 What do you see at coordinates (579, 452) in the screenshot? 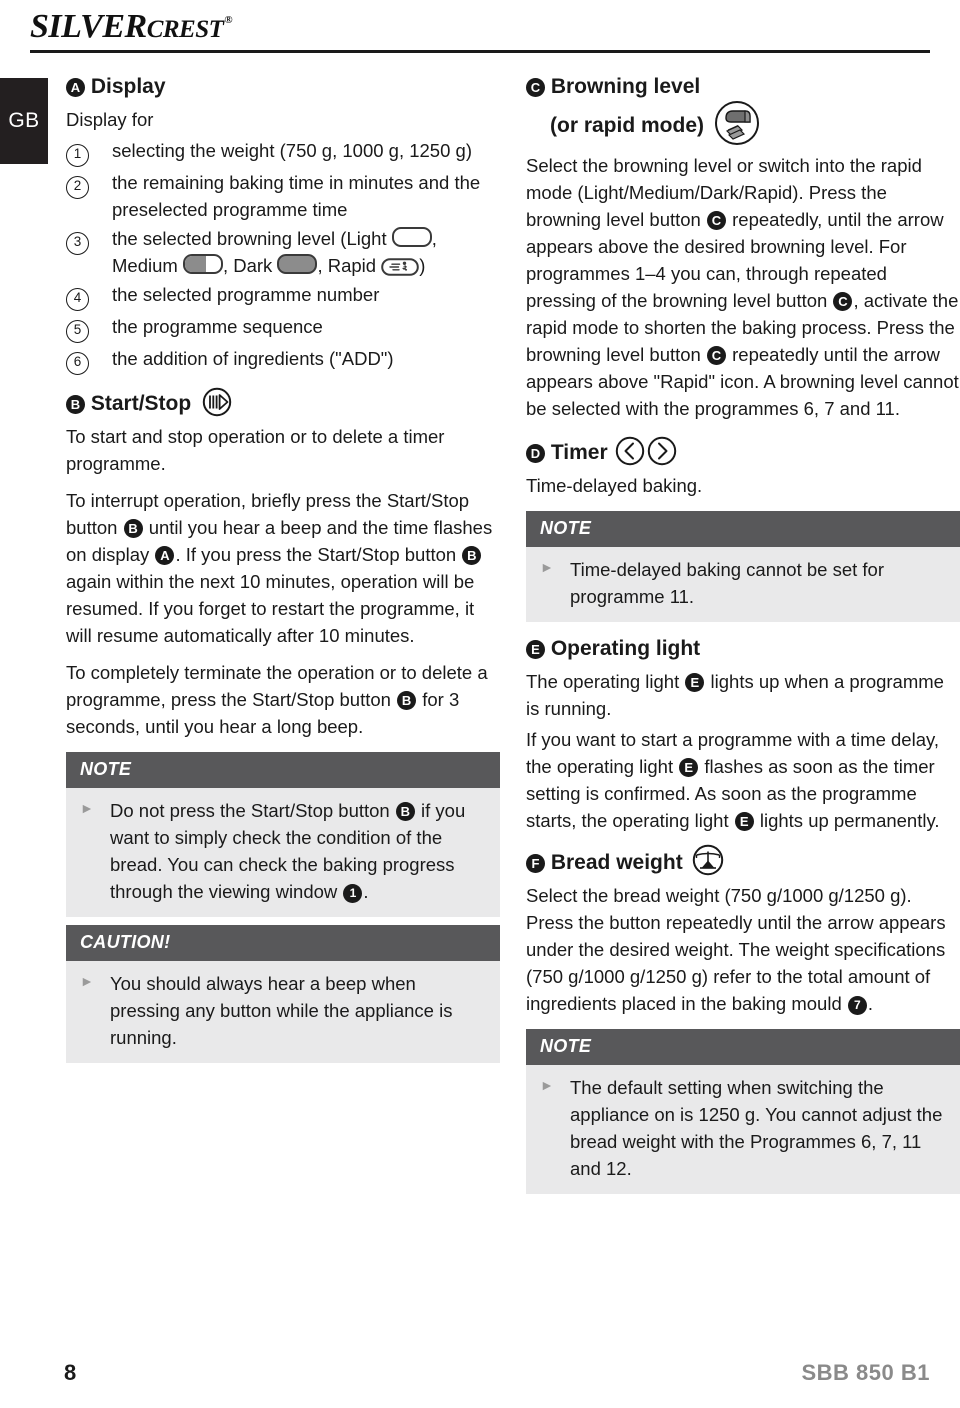
I see `section-d-title: Timer` at bounding box center [579, 452].